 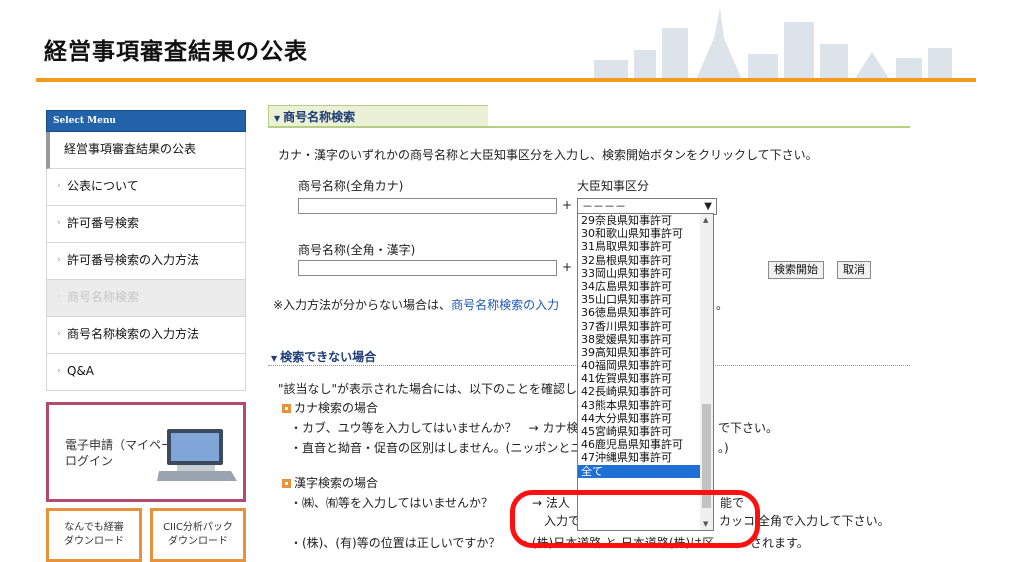 I want to click on ciic-analysis-pack-download-banner: CIIC分析パック ダウンロード, so click(x=198, y=535).